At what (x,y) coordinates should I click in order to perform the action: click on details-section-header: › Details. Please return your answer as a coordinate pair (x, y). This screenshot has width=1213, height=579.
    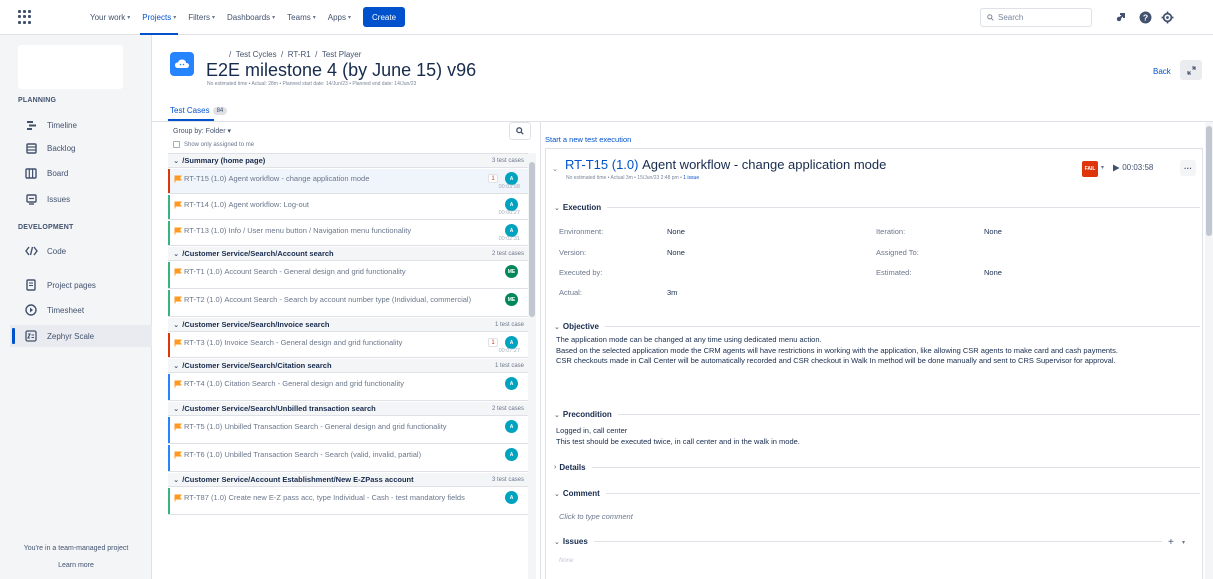
    Looking at the image, I should click on (877, 467).